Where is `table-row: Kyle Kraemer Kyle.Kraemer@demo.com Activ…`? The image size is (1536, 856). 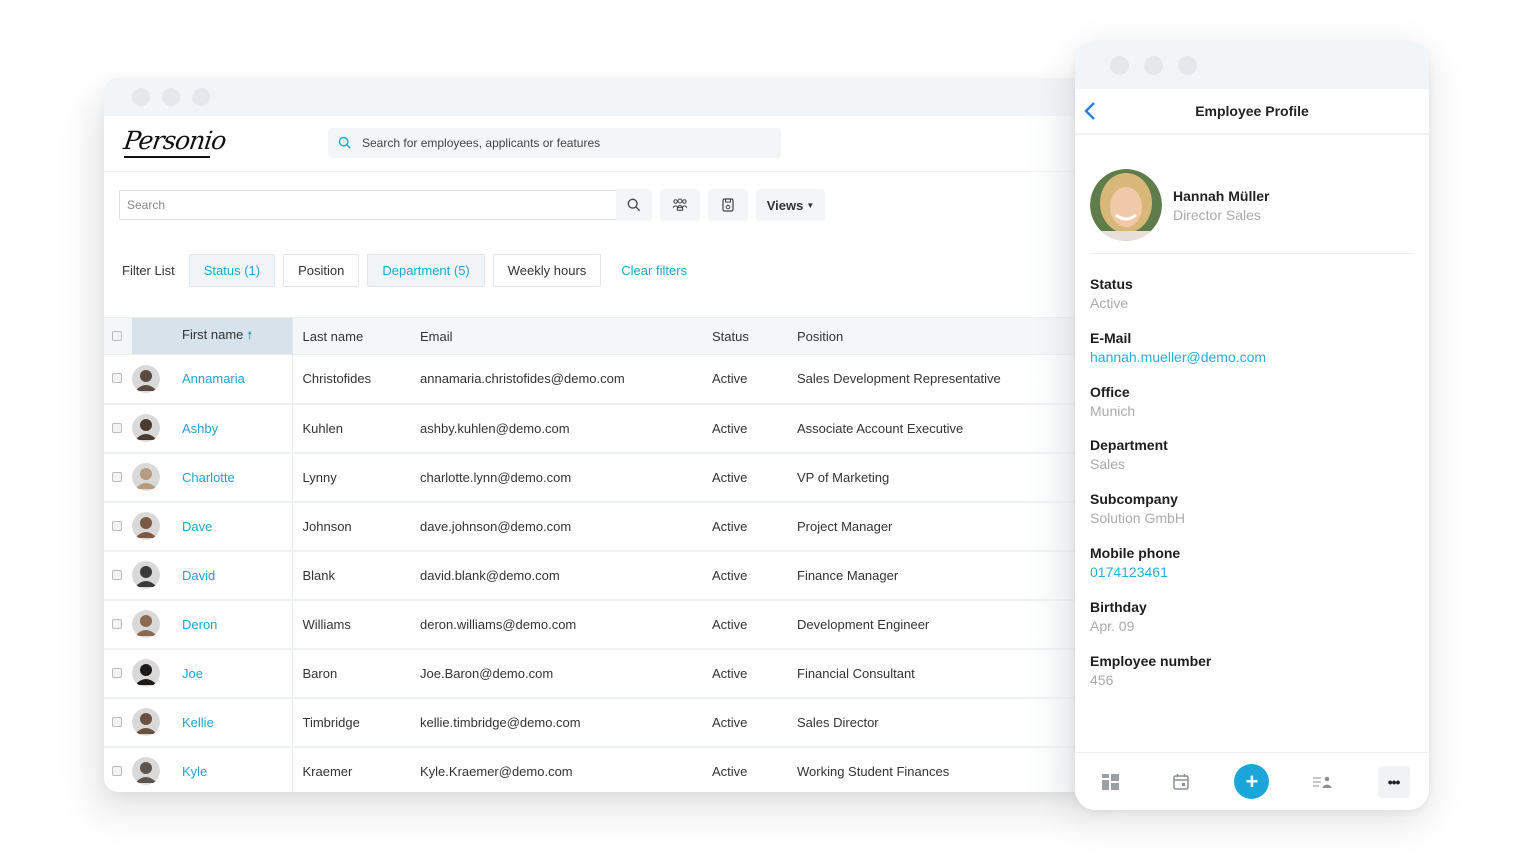
table-row: Kyle Kraemer Kyle.Kraemer@demo.com Activ… is located at coordinates (604, 769).